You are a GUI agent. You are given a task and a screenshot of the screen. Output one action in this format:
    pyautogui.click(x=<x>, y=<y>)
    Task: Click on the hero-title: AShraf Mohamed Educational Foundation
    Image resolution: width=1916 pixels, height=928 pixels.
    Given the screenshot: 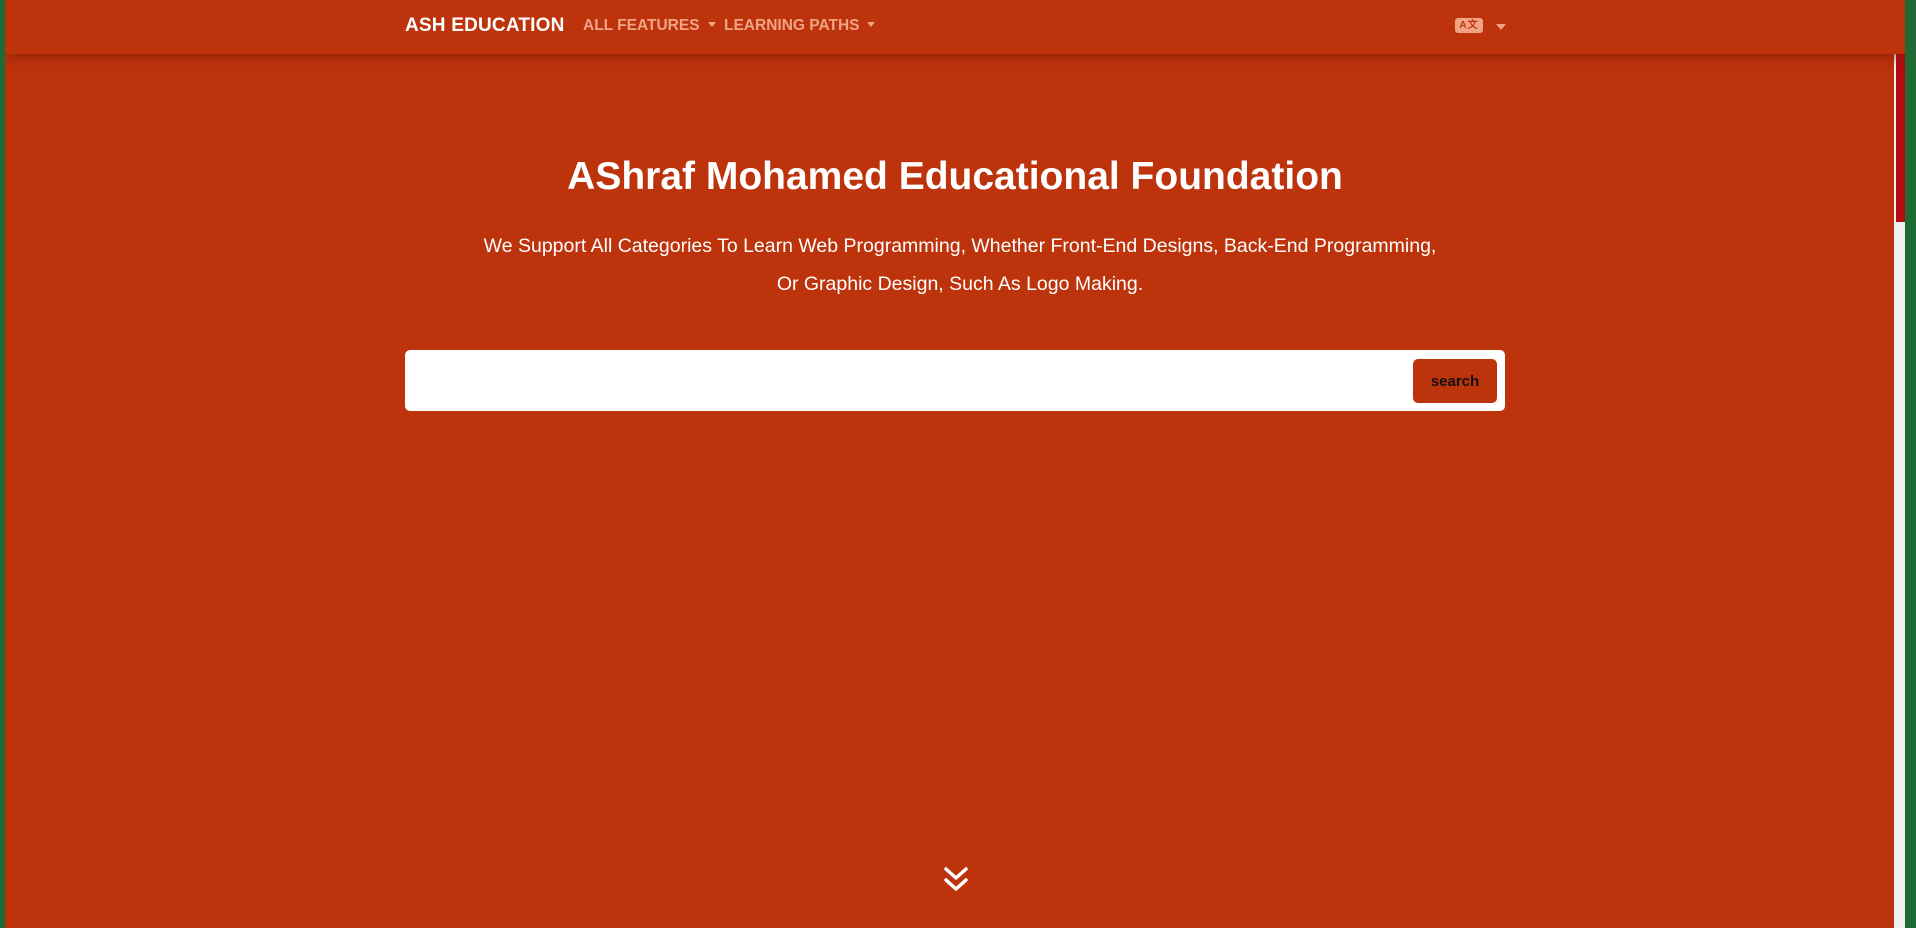 What is the action you would take?
    pyautogui.click(x=955, y=176)
    